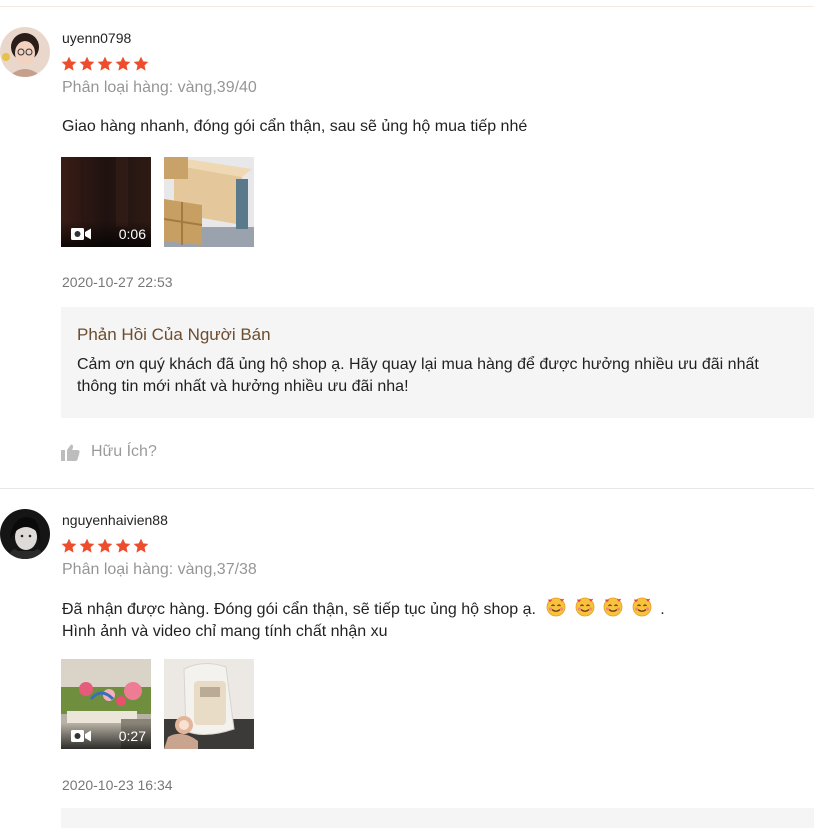 The image size is (814, 828). What do you see at coordinates (157, 202) in the screenshot?
I see `review-media: 0:06` at bounding box center [157, 202].